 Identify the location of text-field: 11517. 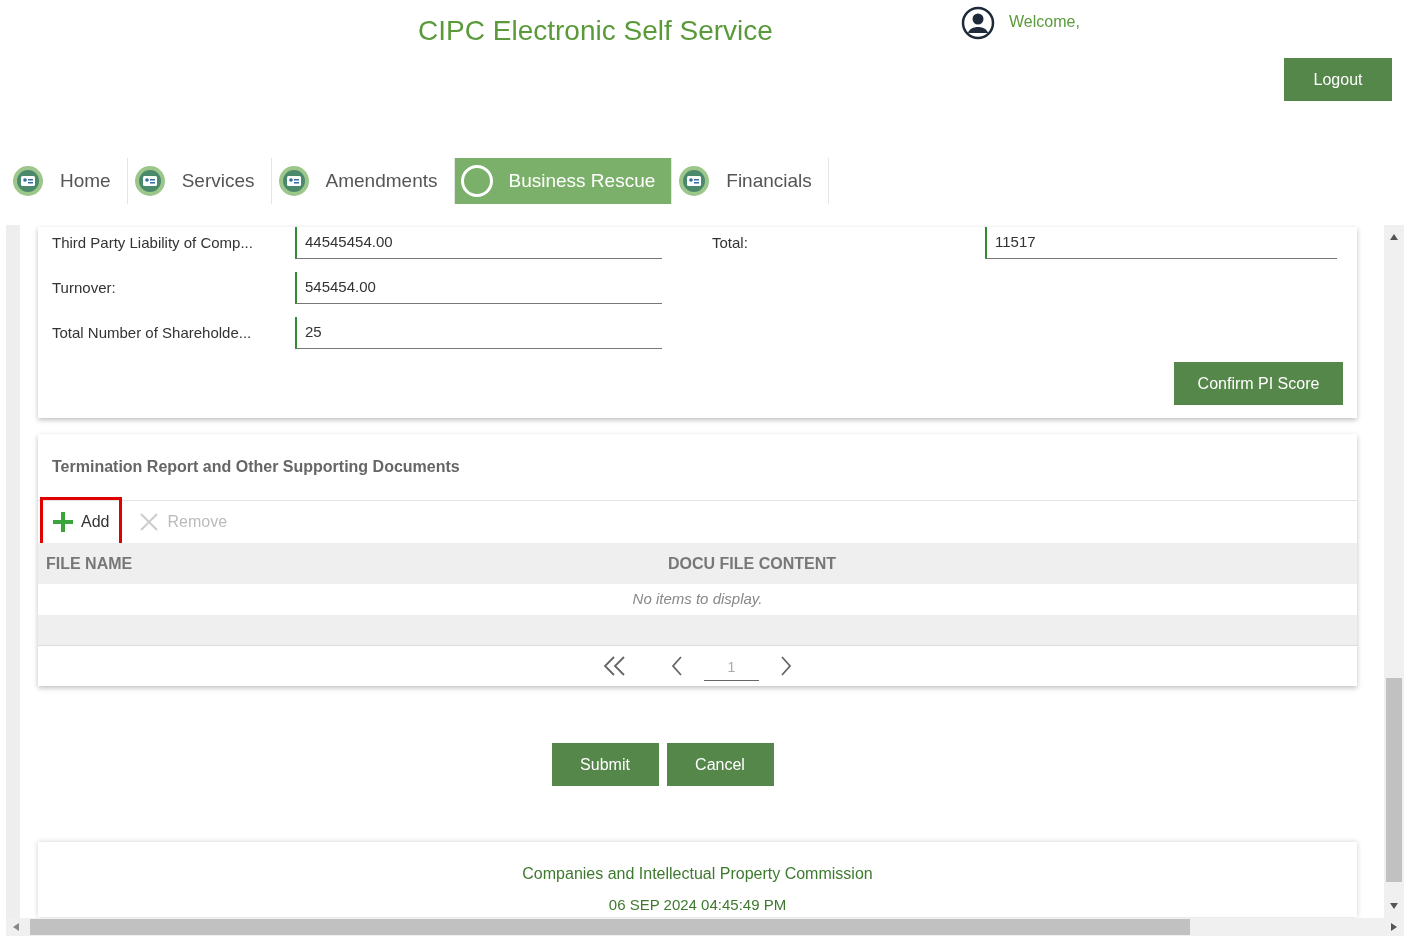
(1161, 243).